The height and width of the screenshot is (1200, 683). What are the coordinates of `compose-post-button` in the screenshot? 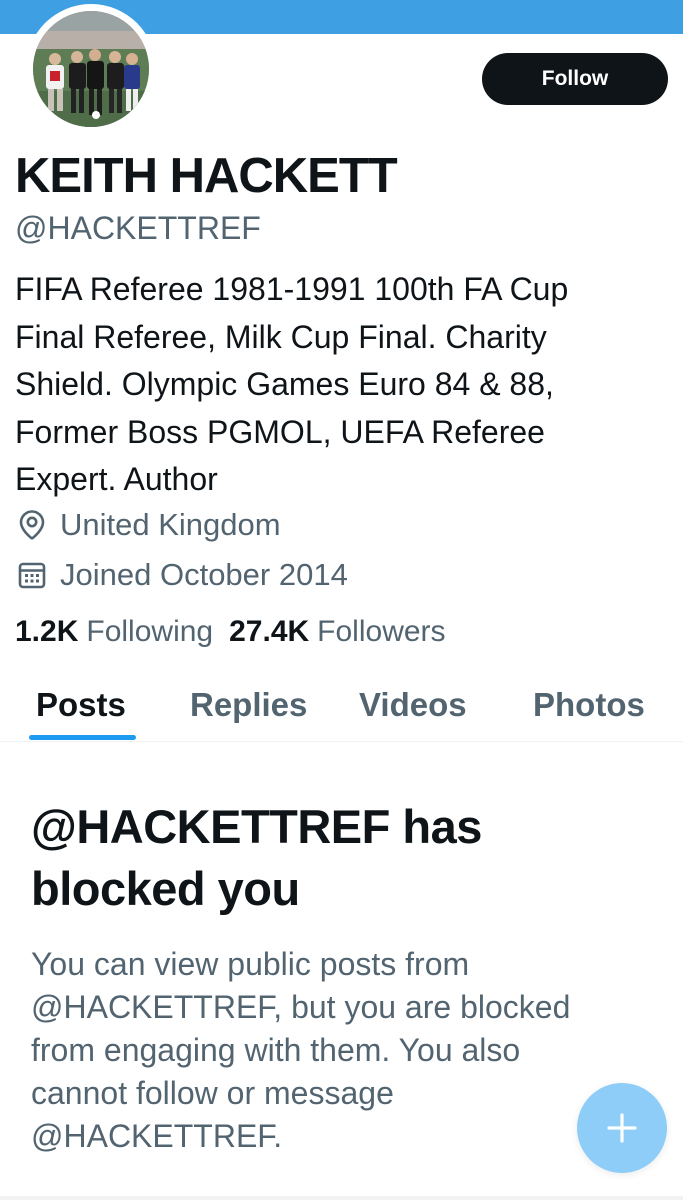 It's located at (622, 1128).